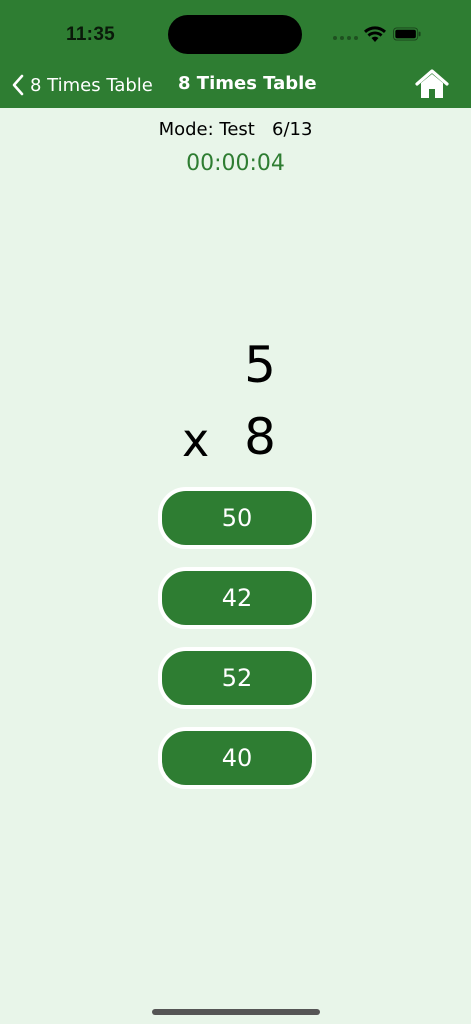 This screenshot has width=471, height=1024. What do you see at coordinates (237, 518) in the screenshot?
I see `answer-button-1: 50` at bounding box center [237, 518].